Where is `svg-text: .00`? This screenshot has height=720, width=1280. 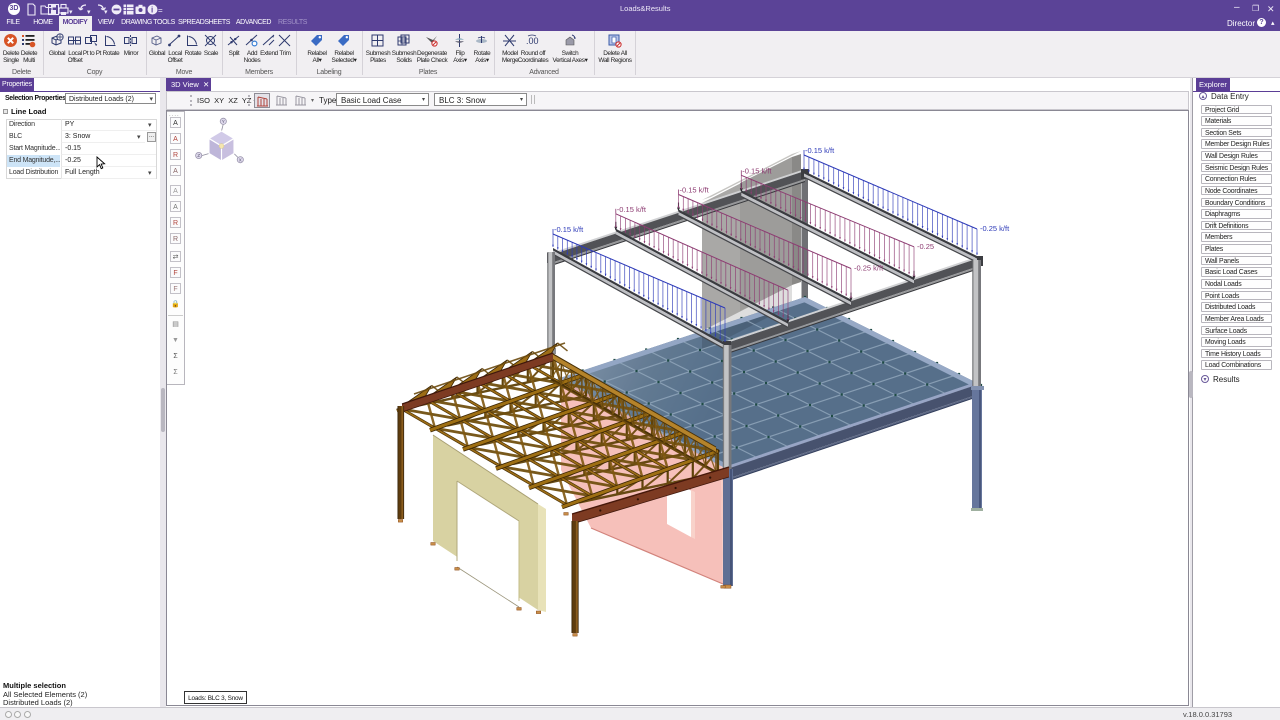 svg-text: .00 is located at coordinates (532, 41).